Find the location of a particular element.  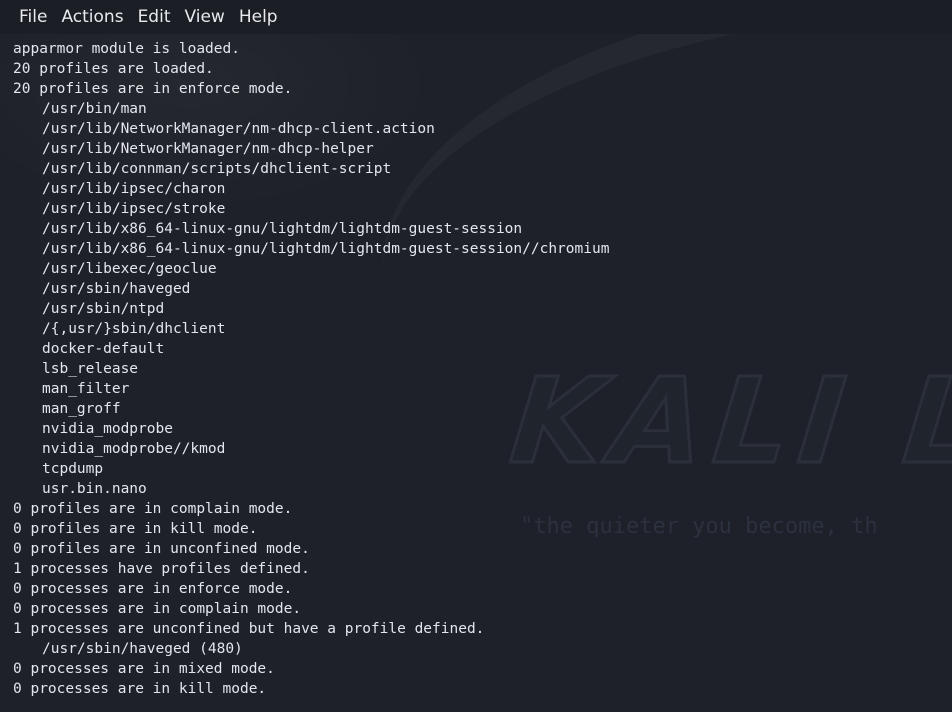

terminal-line: nvidia_modprobe//kmod is located at coordinates (134, 449).